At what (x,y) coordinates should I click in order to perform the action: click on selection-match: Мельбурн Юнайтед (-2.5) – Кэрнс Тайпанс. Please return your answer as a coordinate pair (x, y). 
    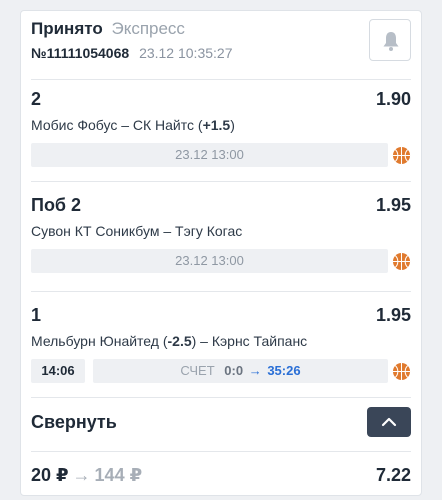
    Looking at the image, I should click on (169, 341).